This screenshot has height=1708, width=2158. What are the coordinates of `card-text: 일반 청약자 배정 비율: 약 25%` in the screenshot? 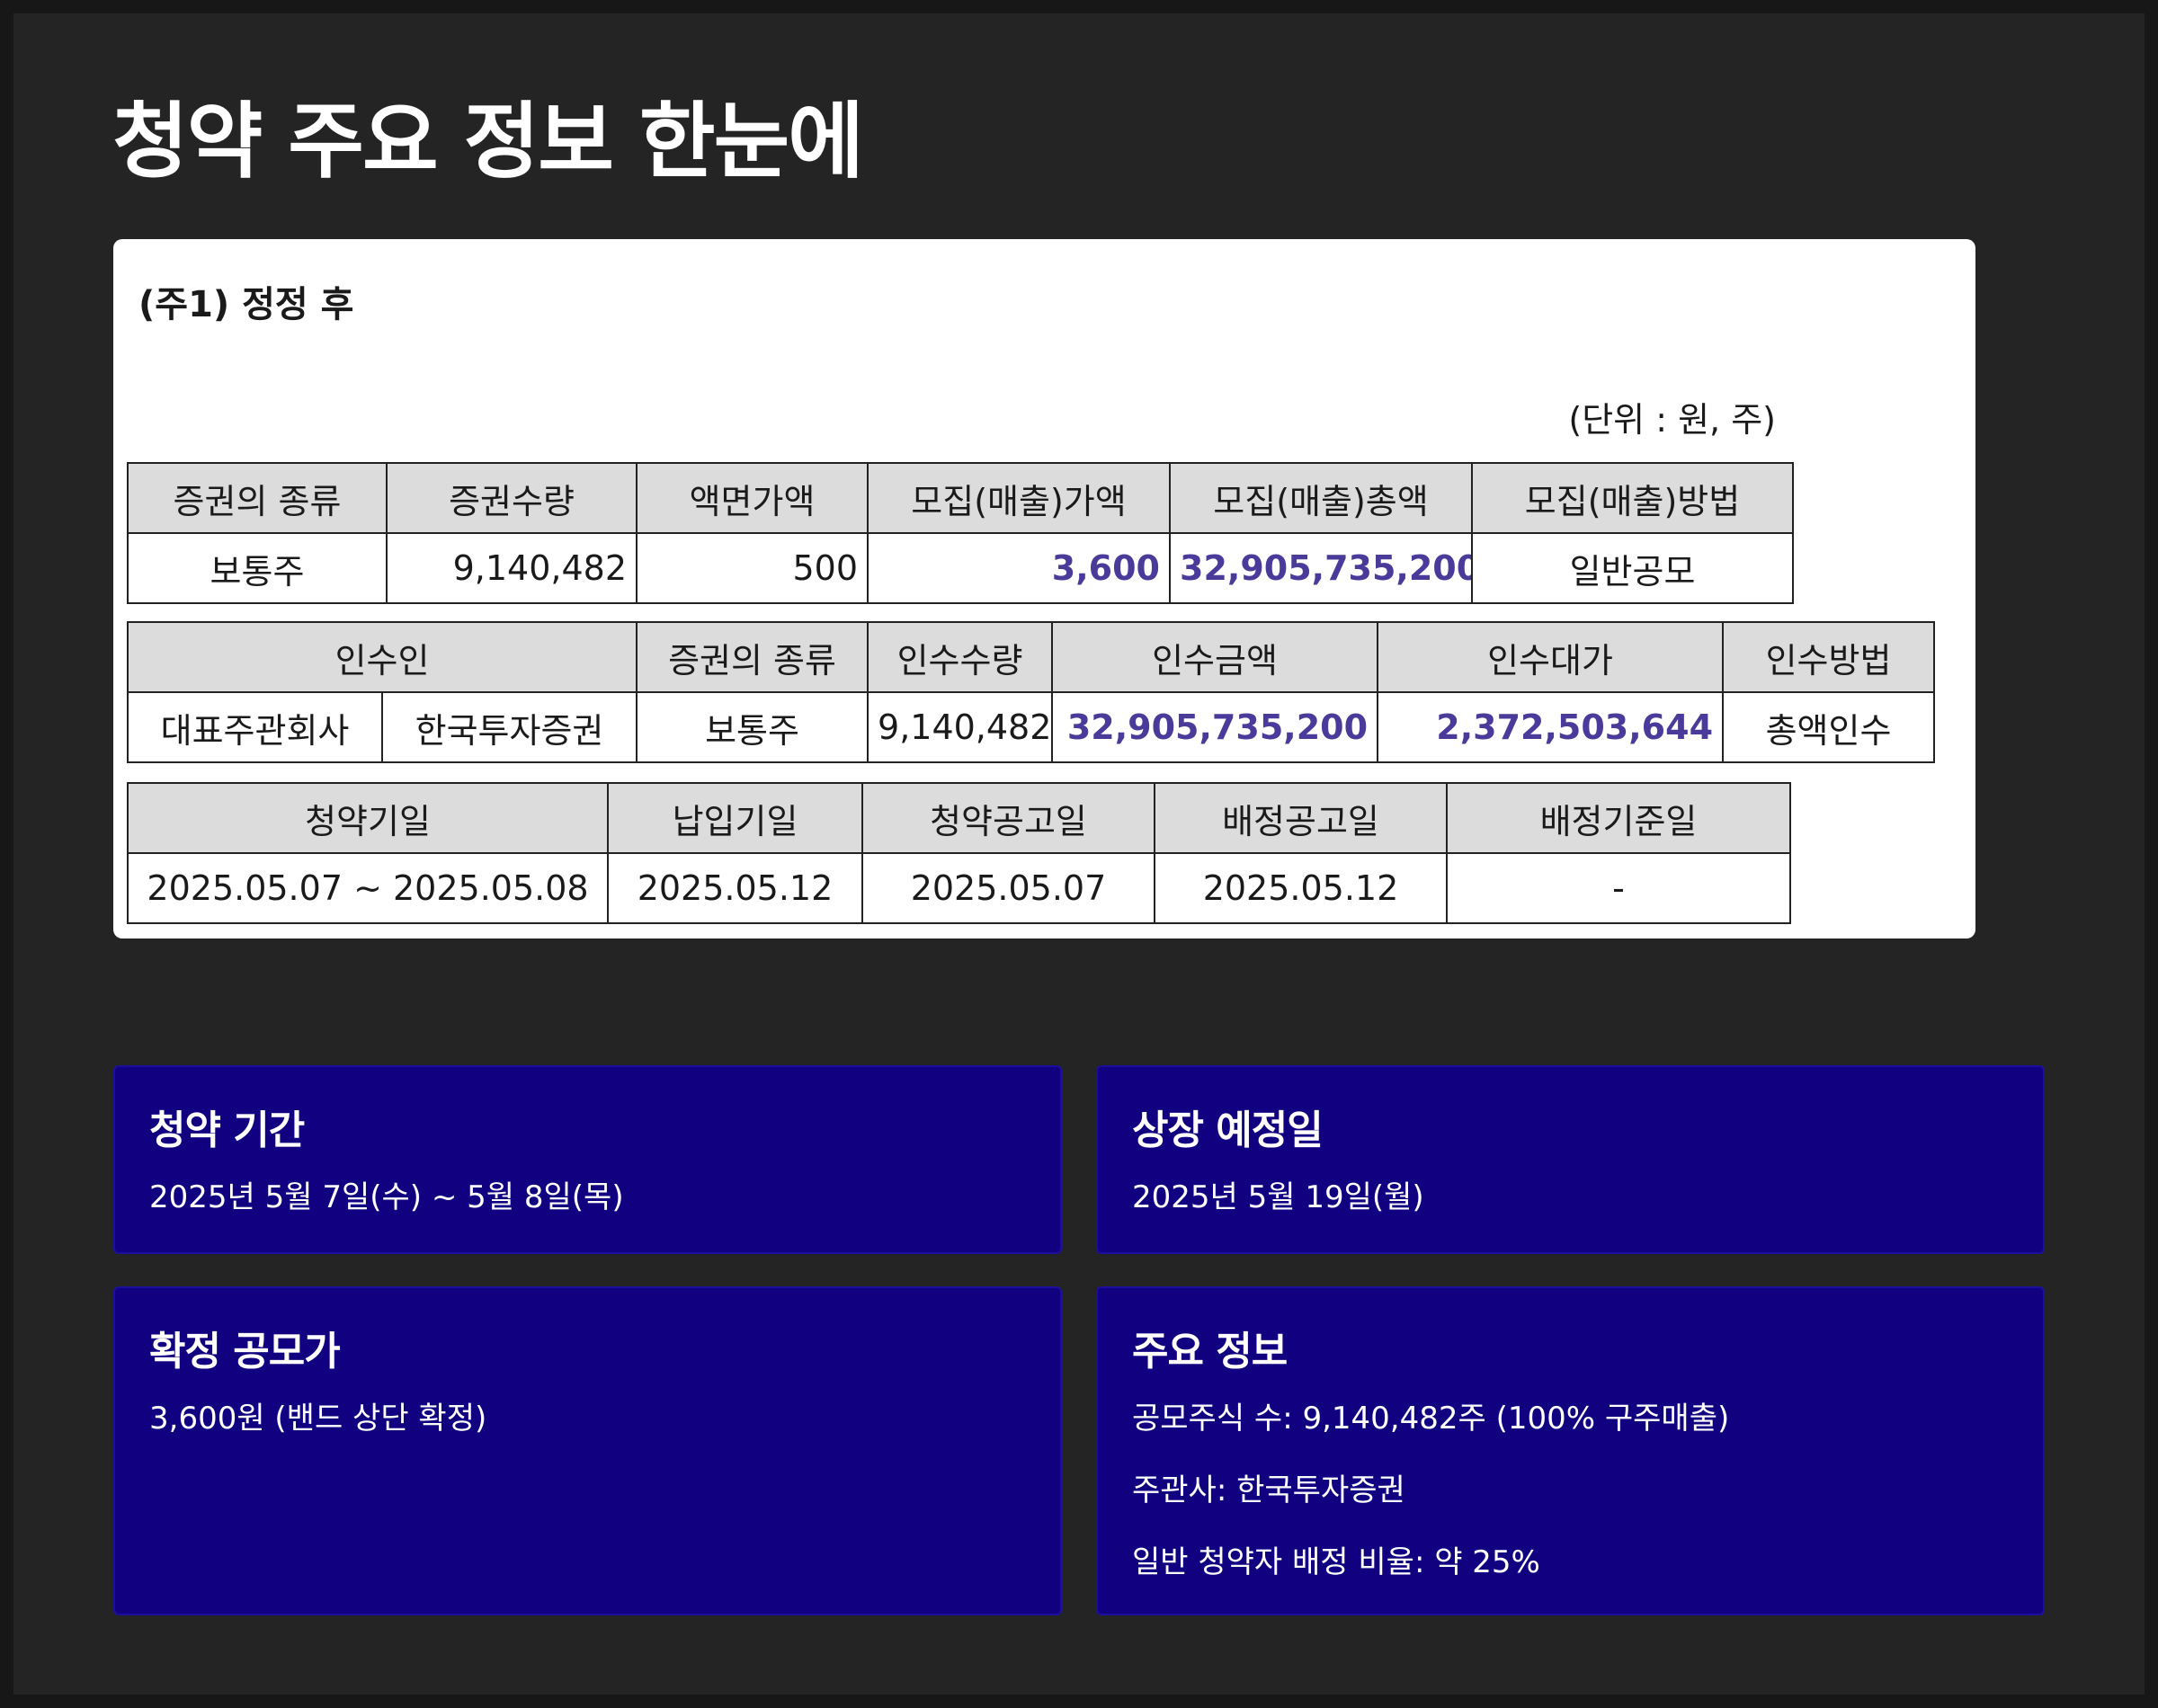 It's located at (1336, 1562).